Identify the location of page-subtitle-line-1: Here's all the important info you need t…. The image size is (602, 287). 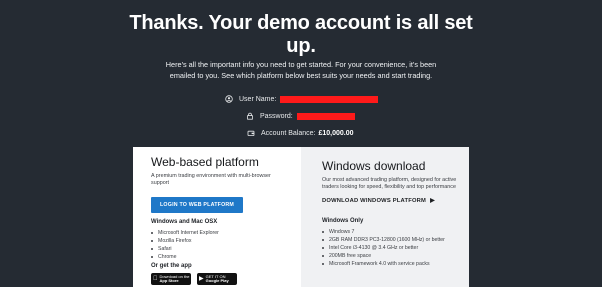
(301, 64).